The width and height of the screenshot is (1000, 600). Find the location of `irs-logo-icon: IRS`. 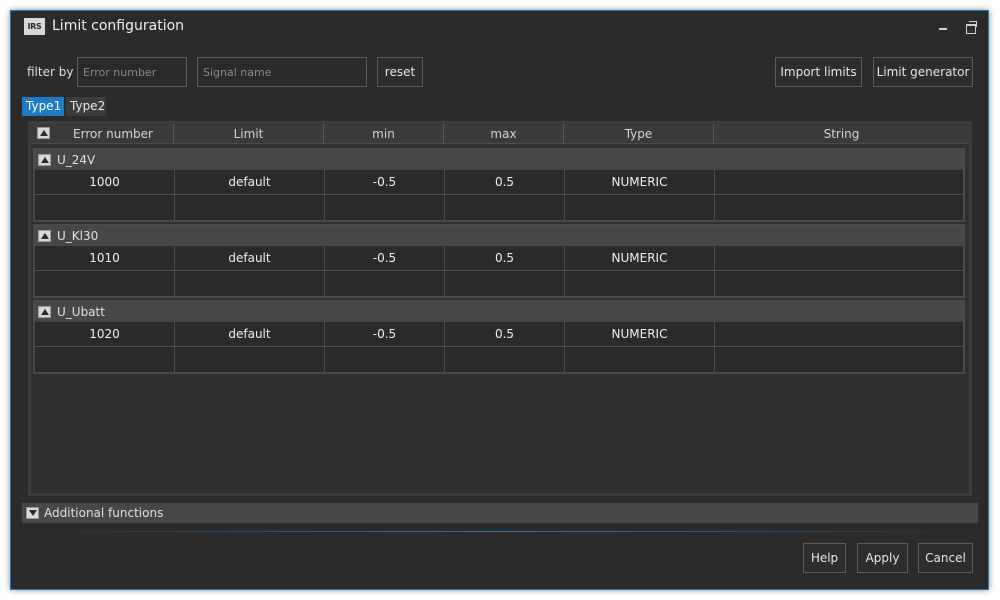

irs-logo-icon: IRS is located at coordinates (34, 26).